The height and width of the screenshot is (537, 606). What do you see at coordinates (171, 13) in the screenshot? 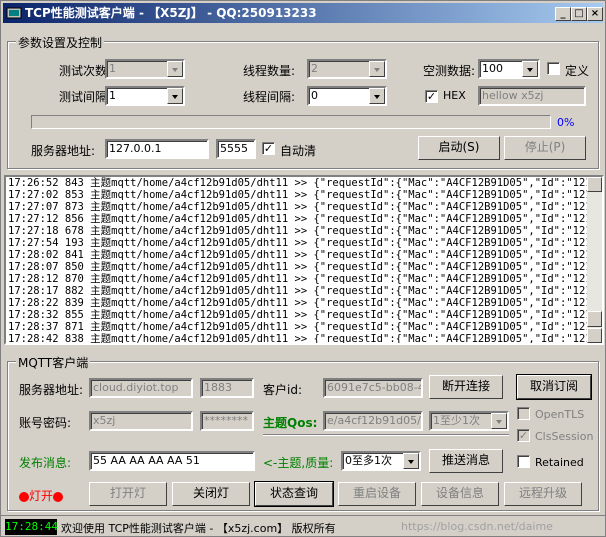
I see `window-title: TCP性能测试客户端 - 【X5ZJ】 - QQ:250913233` at bounding box center [171, 13].